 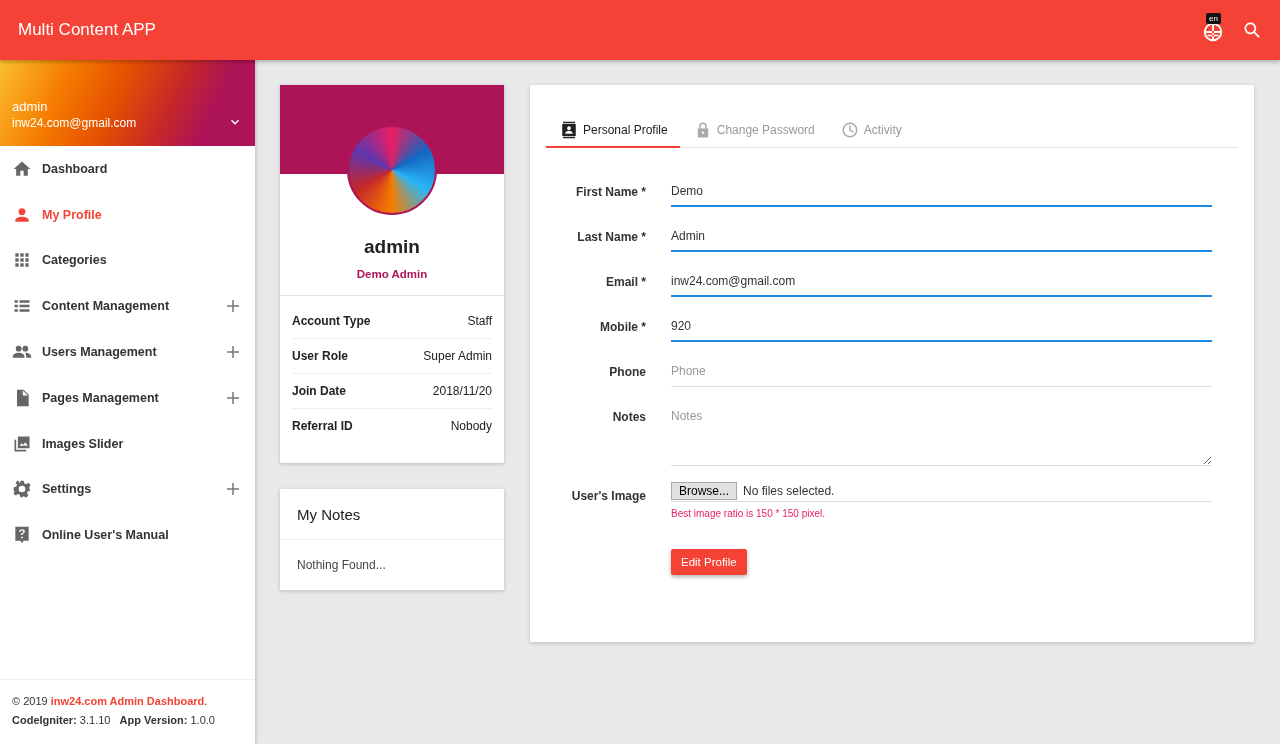 I want to click on input-field: Admin, so click(x=941, y=237).